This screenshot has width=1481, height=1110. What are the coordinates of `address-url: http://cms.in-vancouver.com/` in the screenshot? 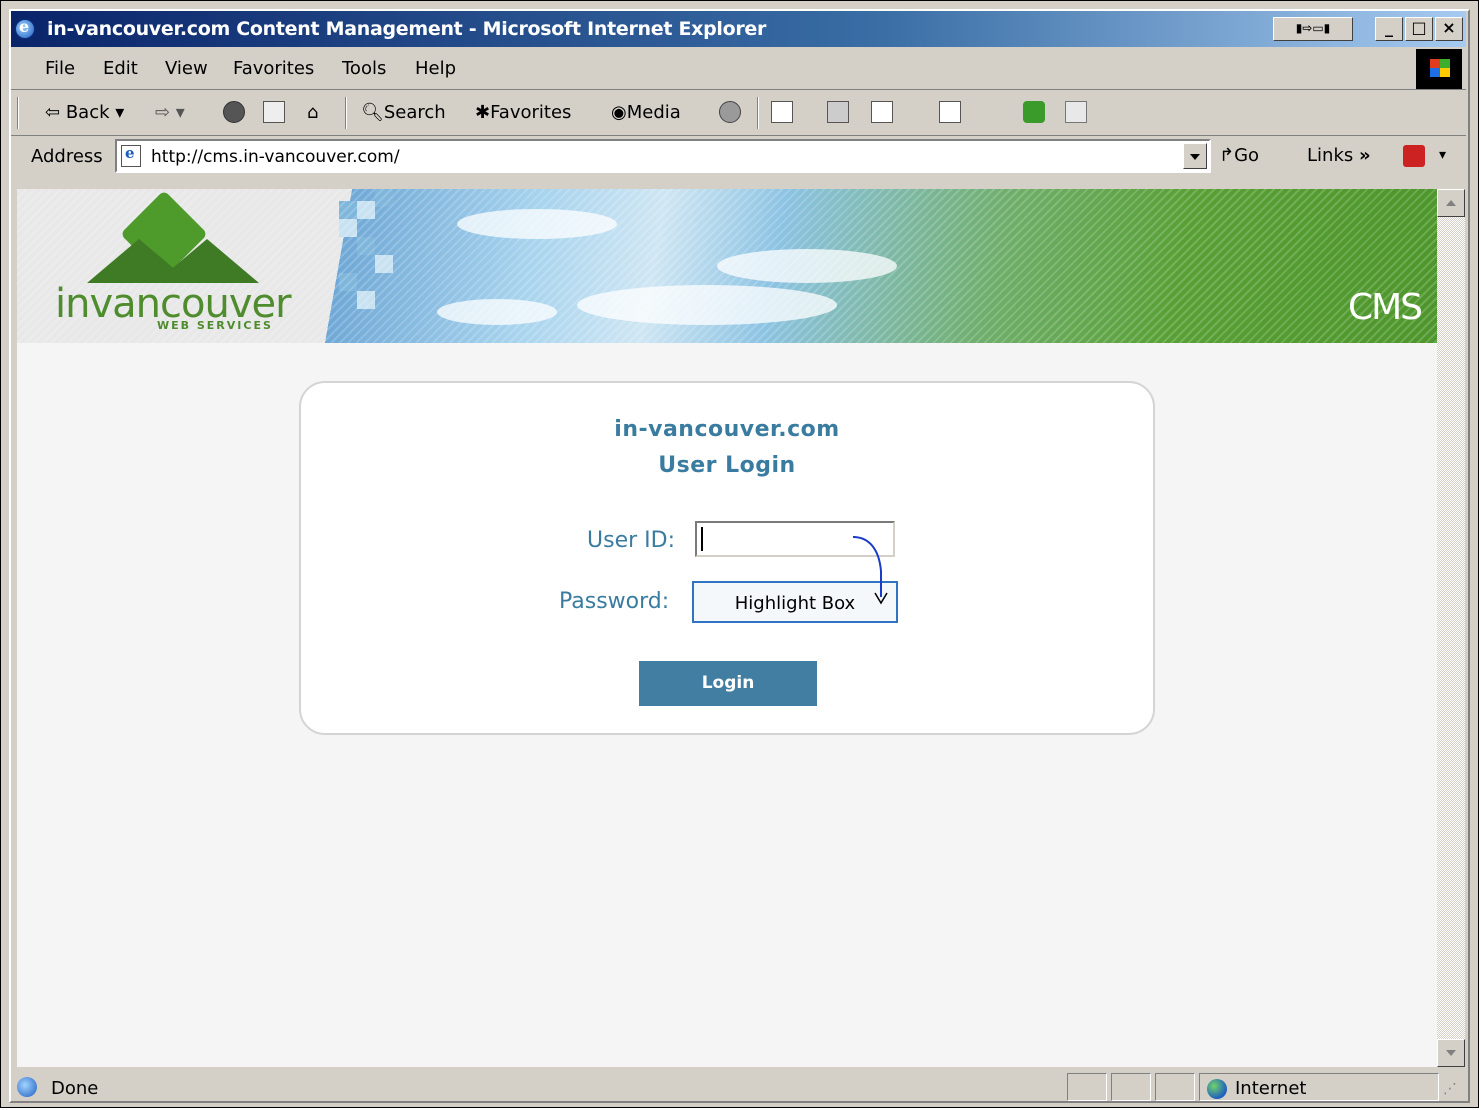 It's located at (275, 157).